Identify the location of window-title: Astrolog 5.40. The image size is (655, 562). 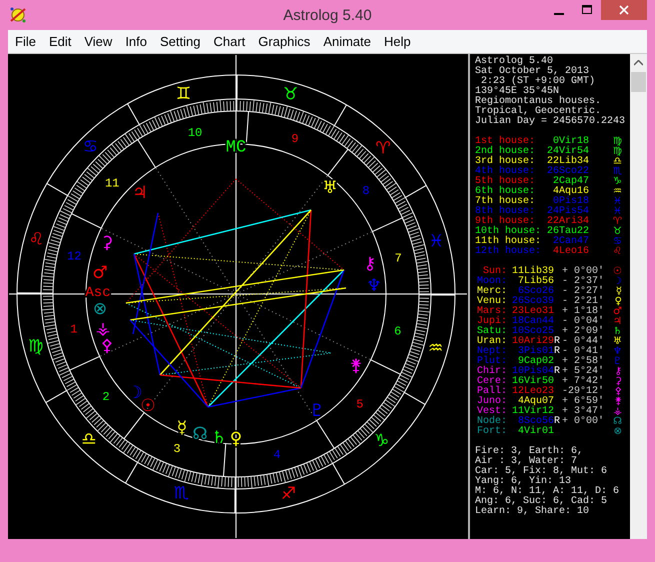
(327, 15).